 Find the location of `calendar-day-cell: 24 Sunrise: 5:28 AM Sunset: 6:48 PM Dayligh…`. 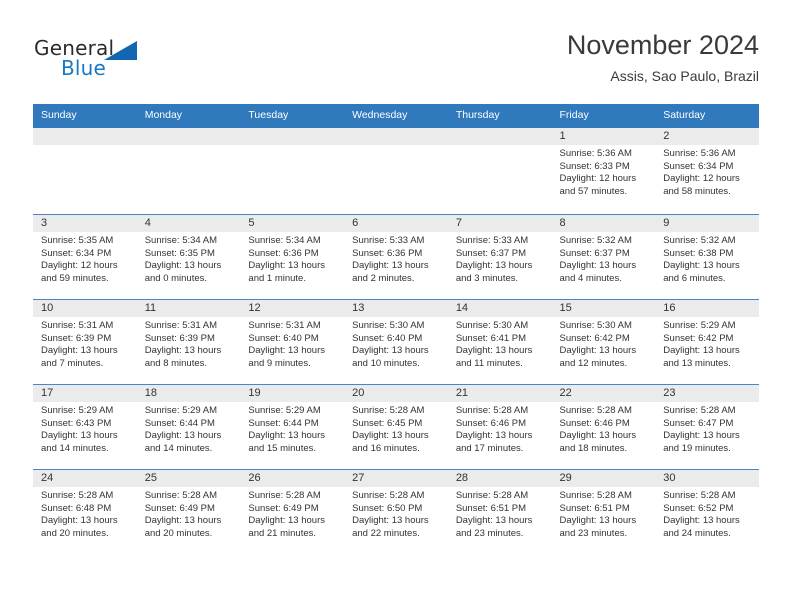

calendar-day-cell: 24 Sunrise: 5:28 AM Sunset: 6:48 PM Dayligh… is located at coordinates (85, 511).